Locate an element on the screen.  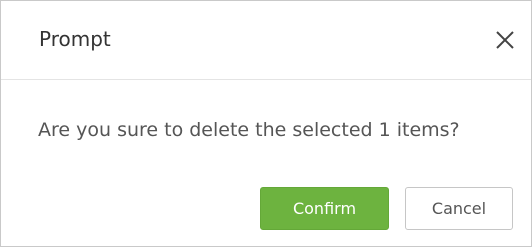
cancel-button: Cancel is located at coordinates (459, 208).